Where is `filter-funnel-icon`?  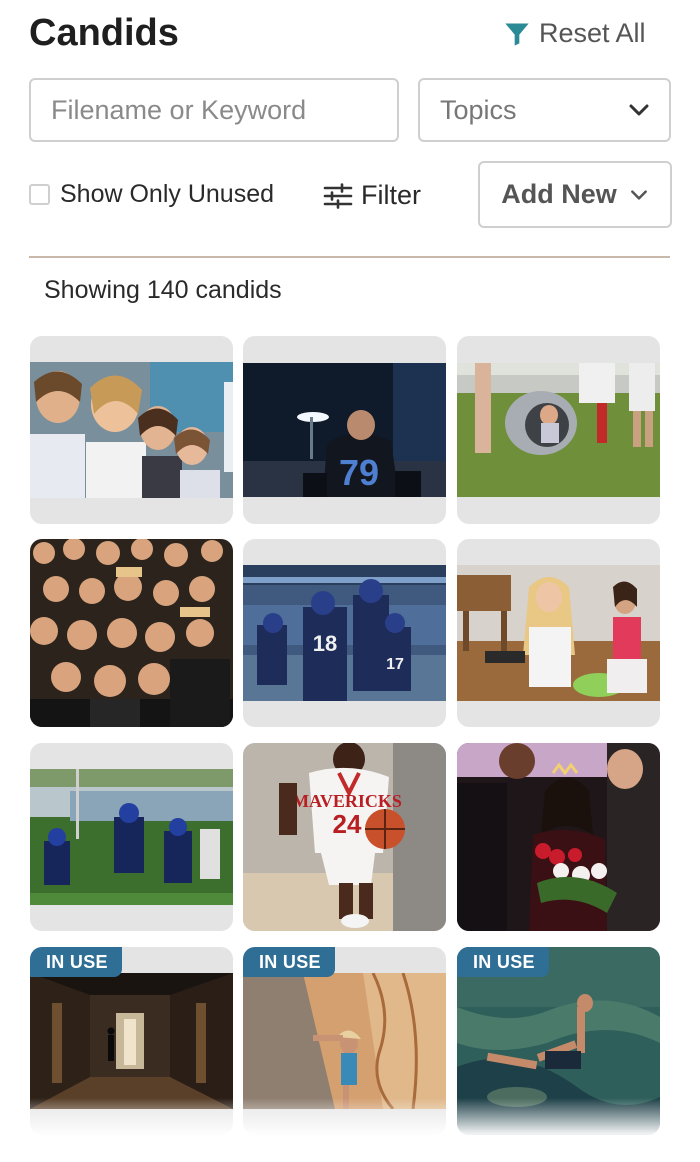 filter-funnel-icon is located at coordinates (517, 34).